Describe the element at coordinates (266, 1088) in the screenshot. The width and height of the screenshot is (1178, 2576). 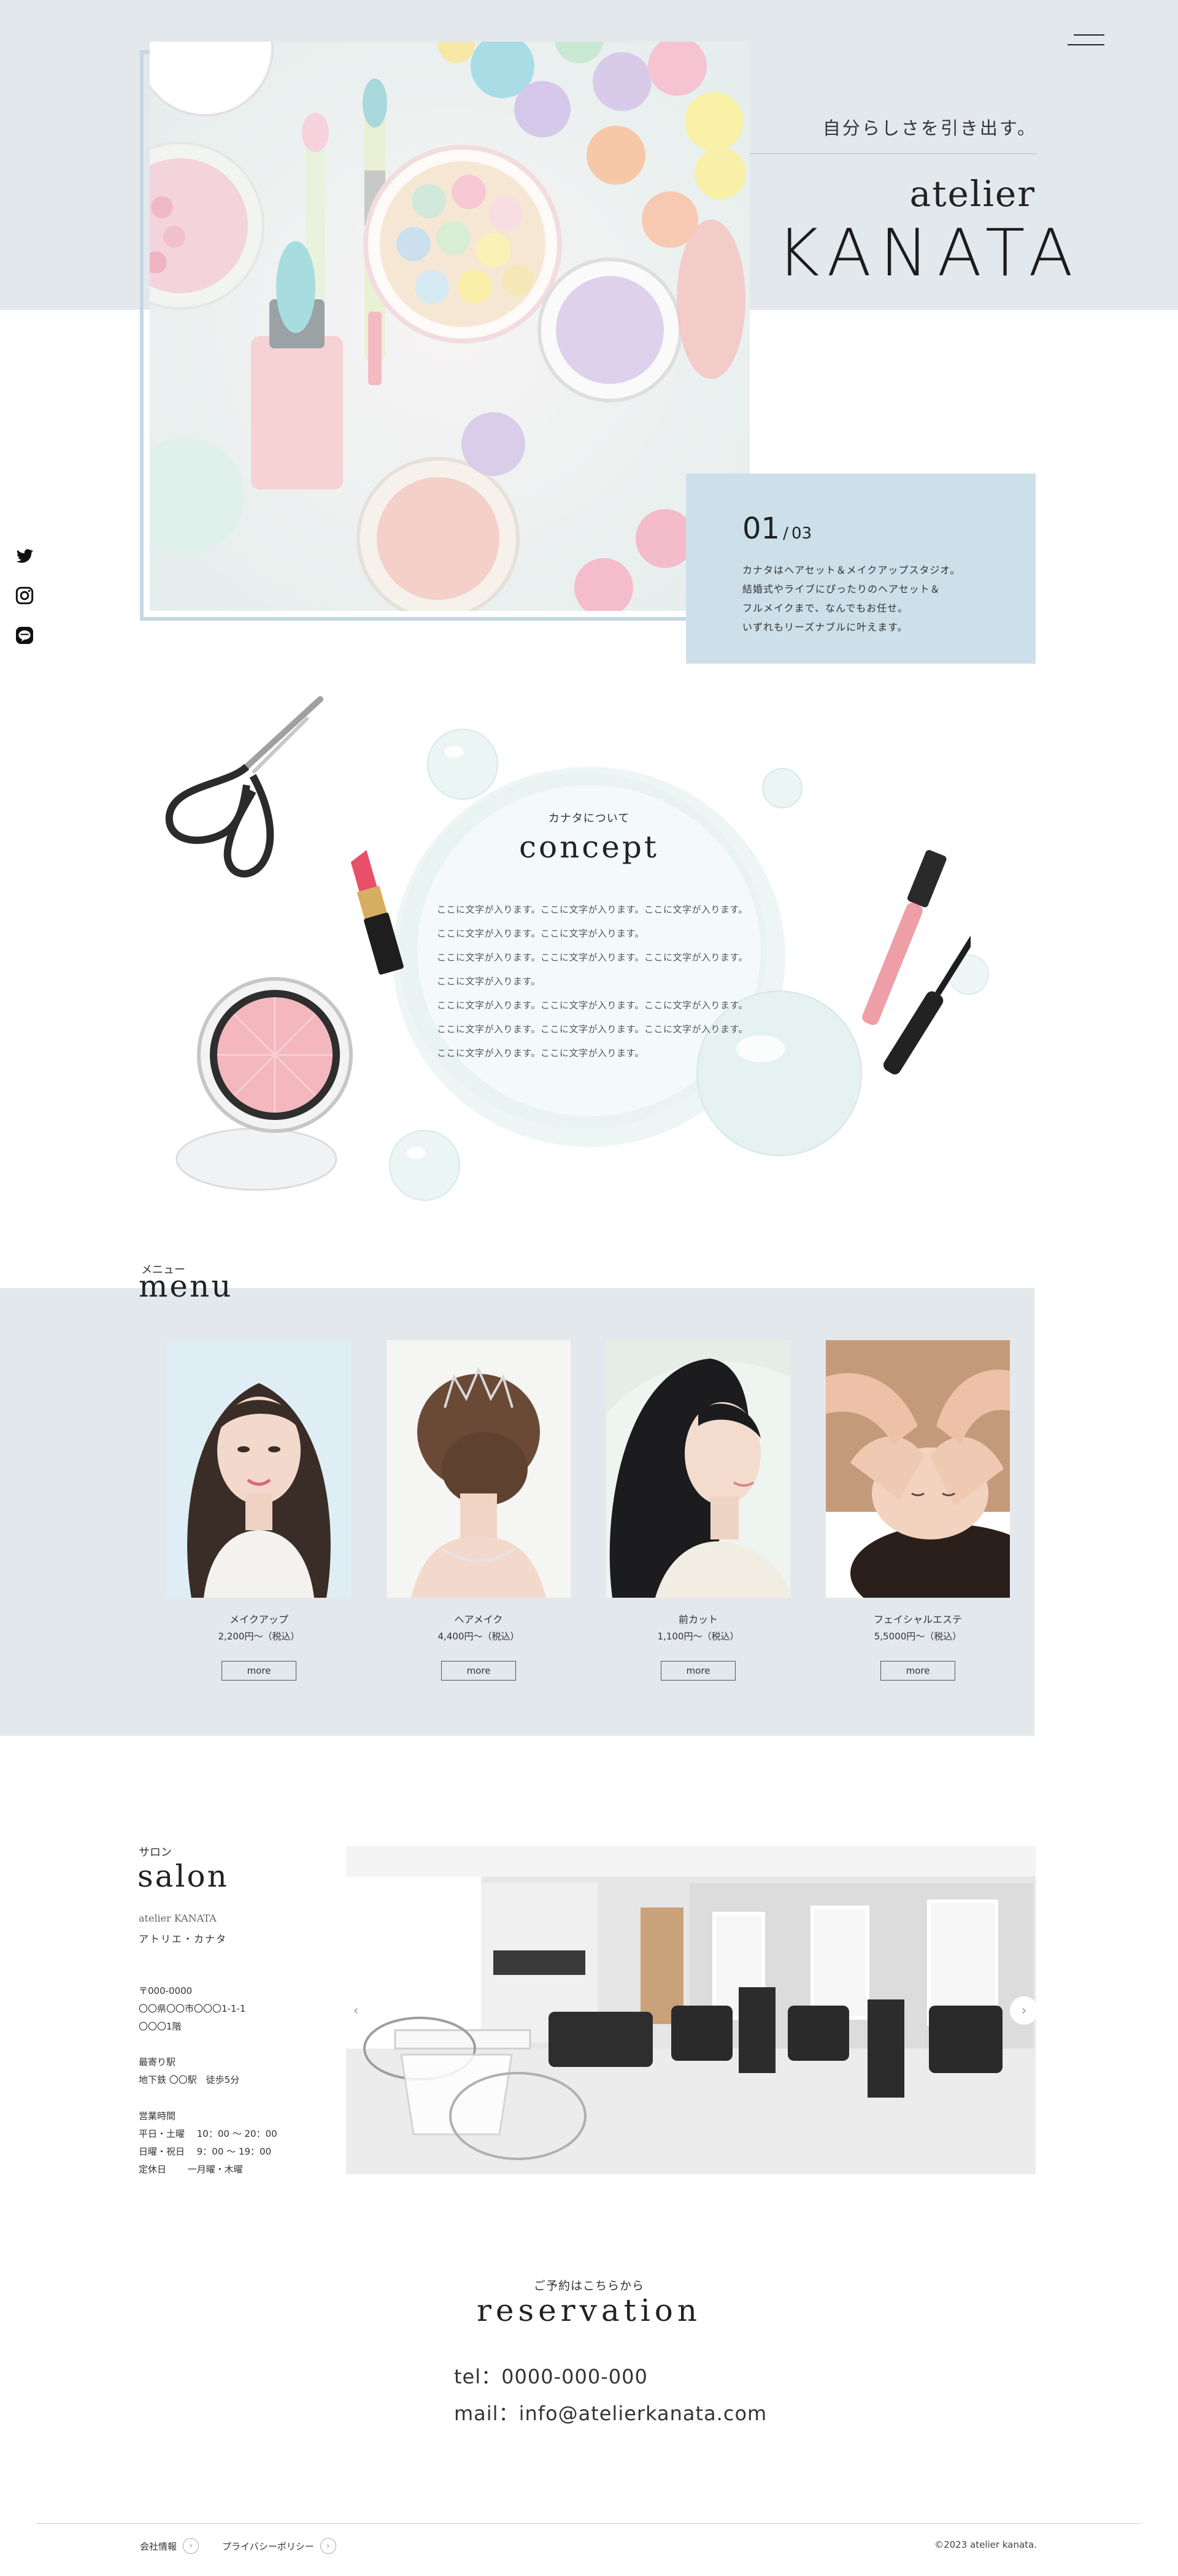
I see `blush-compact-image` at that location.